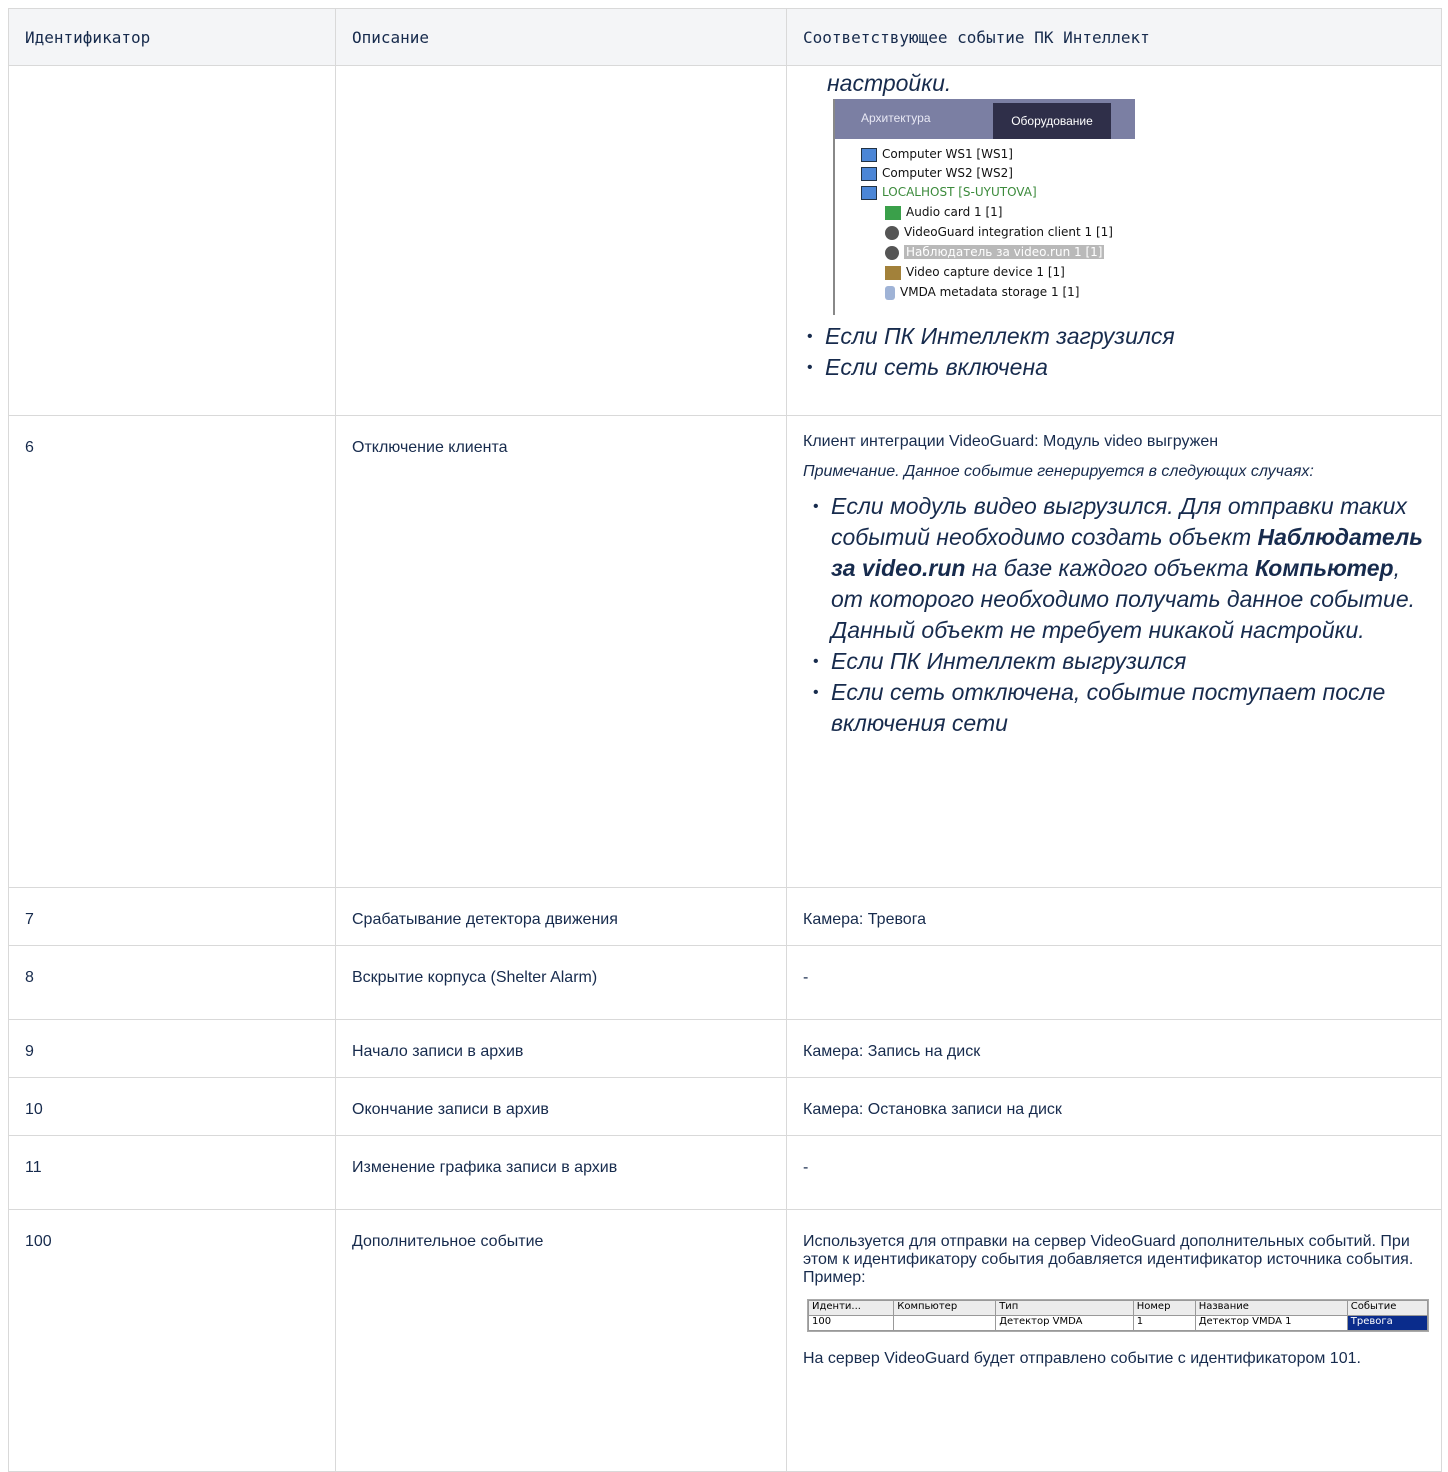 The image size is (1448, 1472). Describe the element at coordinates (725, 982) in the screenshot. I see `table-row: 8 Вскрытие корпуса (Shelter Alarm) -` at that location.